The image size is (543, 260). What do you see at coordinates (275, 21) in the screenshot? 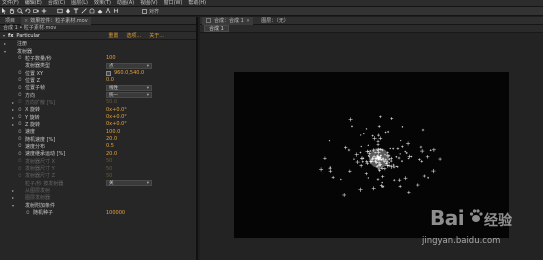
I see `tab-layer: 图层：（无）` at bounding box center [275, 21].